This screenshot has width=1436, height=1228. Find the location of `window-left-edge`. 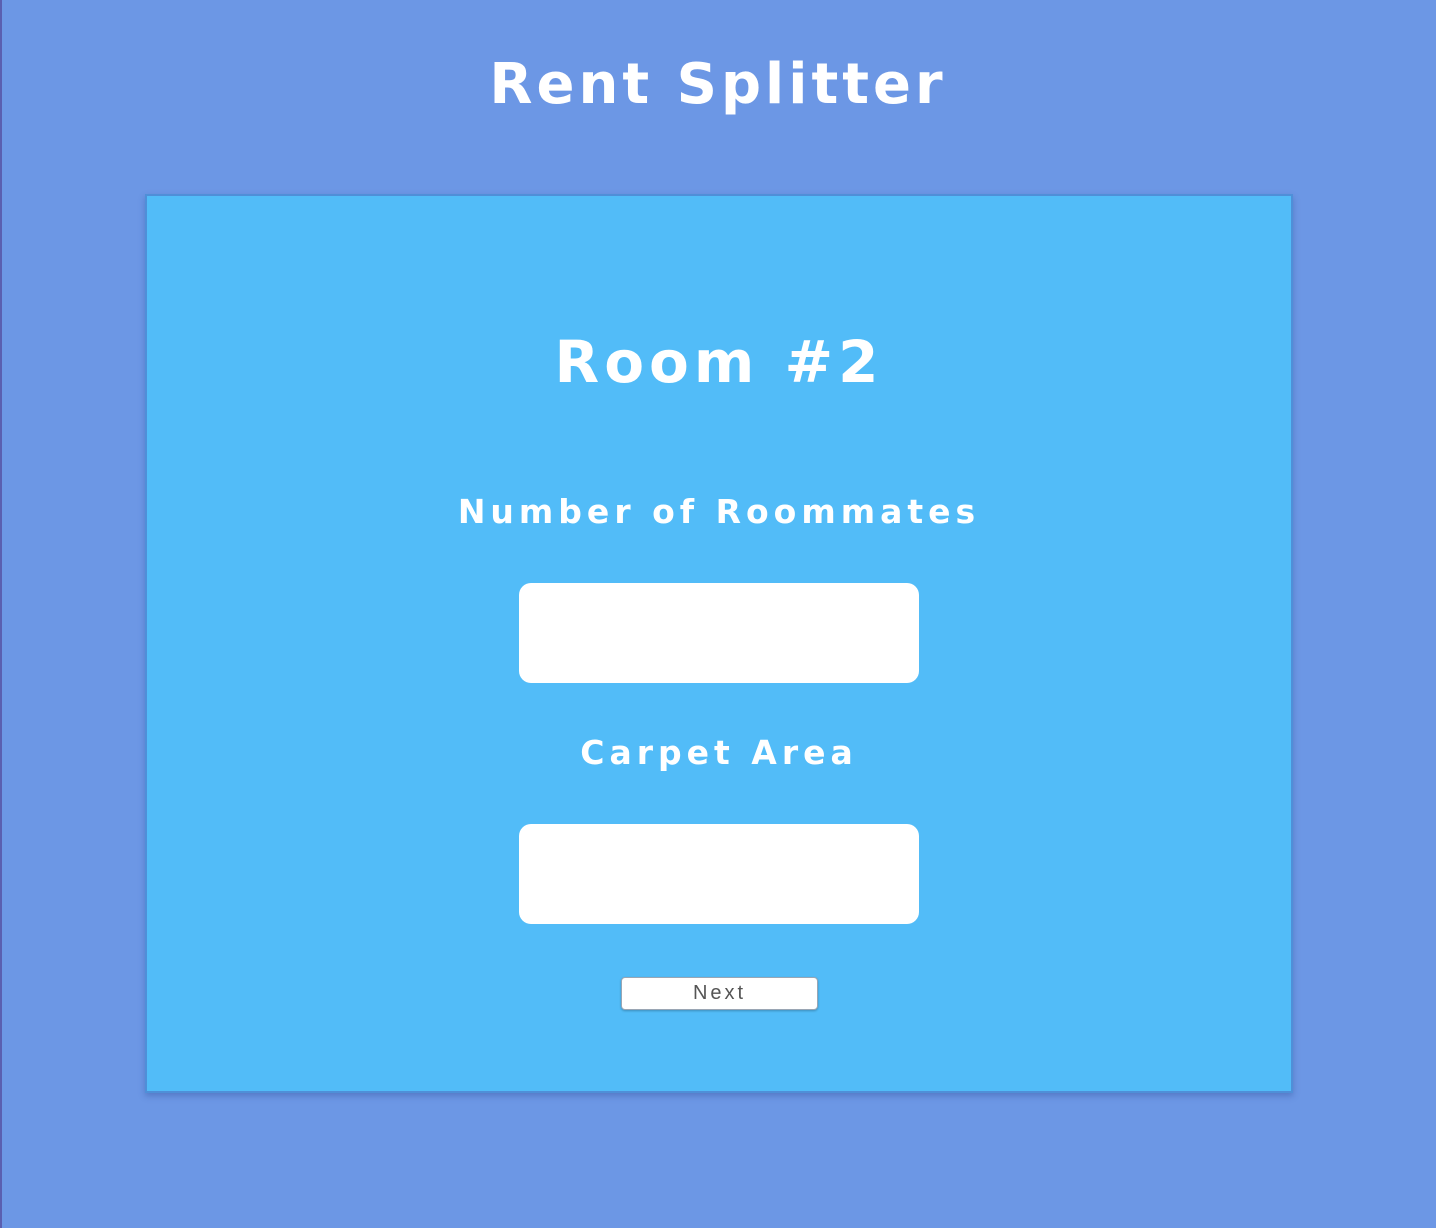

window-left-edge is located at coordinates (1, 614).